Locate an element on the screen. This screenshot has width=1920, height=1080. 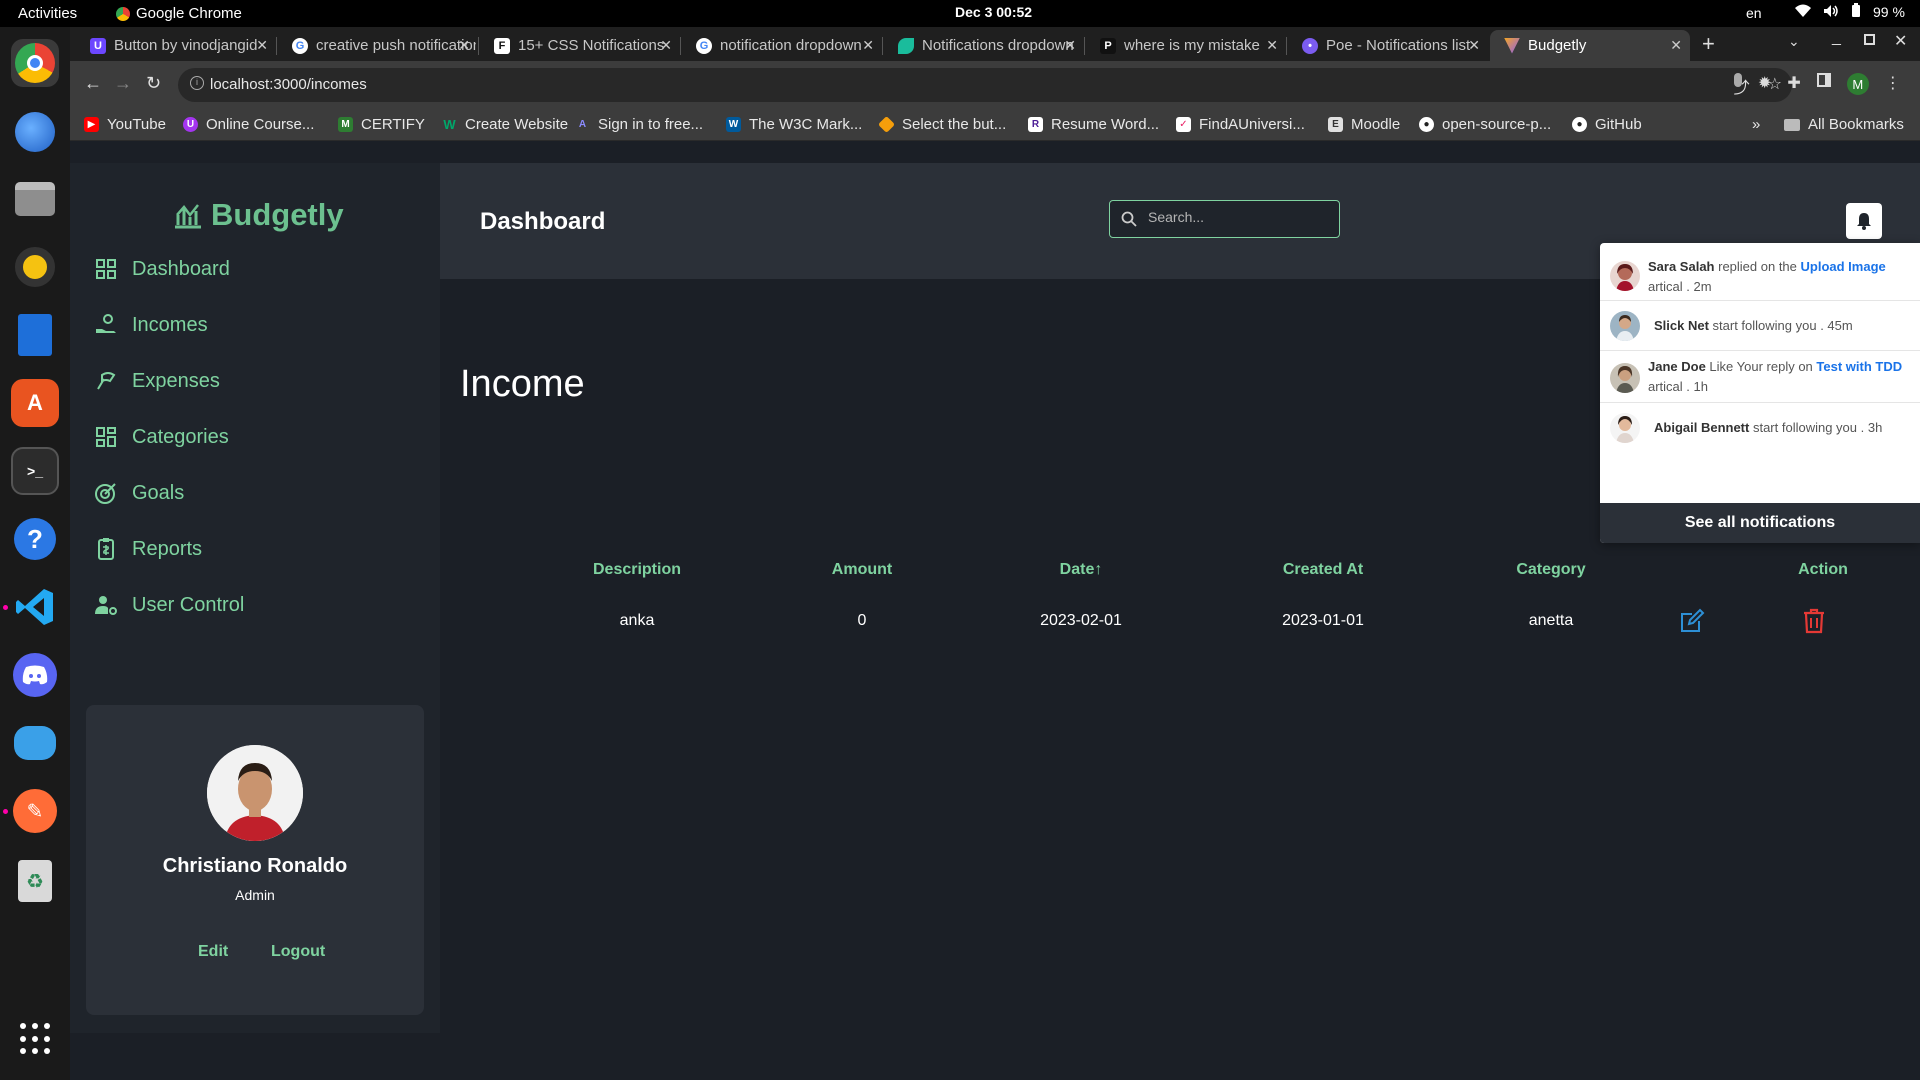
extensions-puzzle-icon: ✚ is located at coordinates (1793, 84).